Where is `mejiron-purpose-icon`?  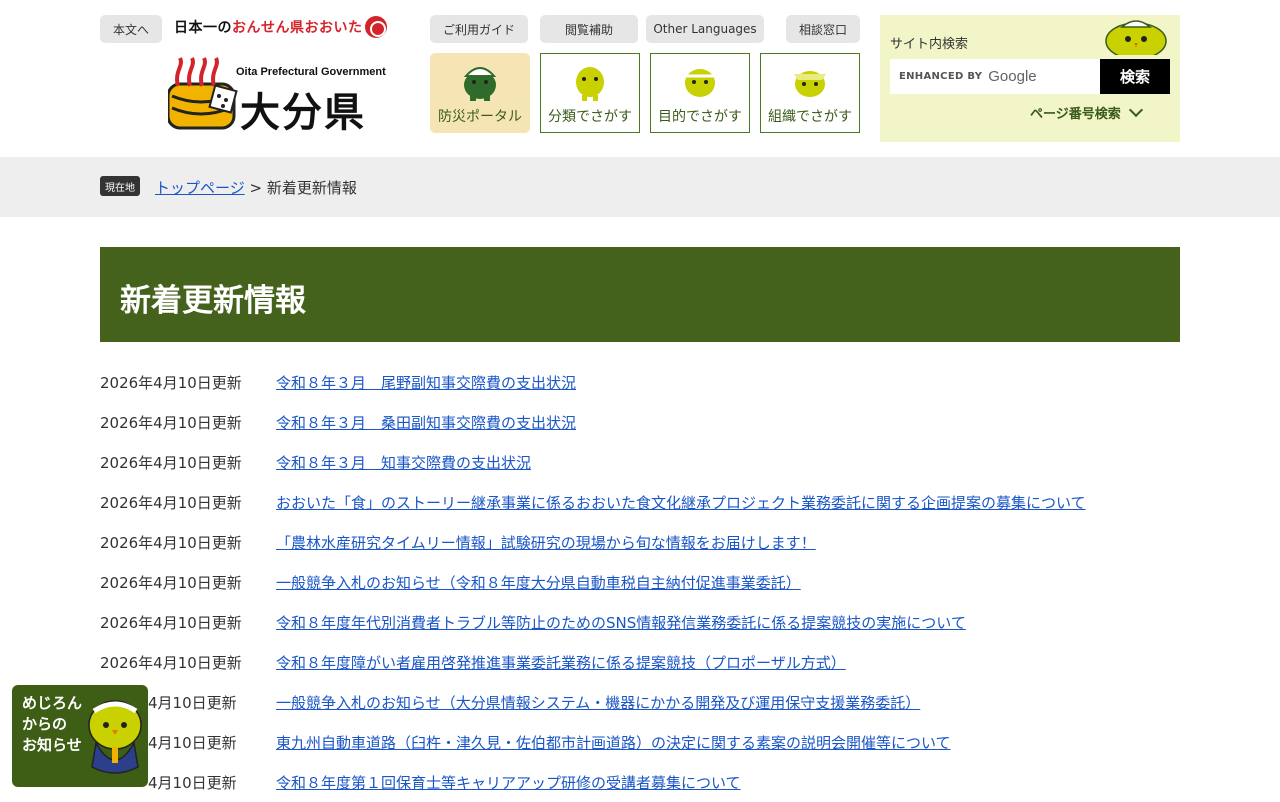 mejiron-purpose-icon is located at coordinates (700, 83).